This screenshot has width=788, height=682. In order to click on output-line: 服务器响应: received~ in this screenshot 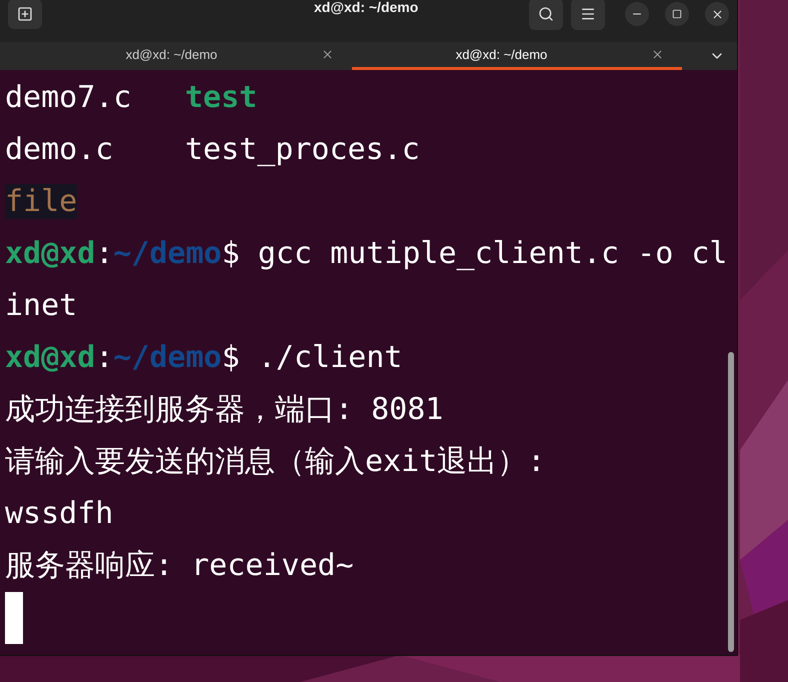, I will do `click(179, 566)`.